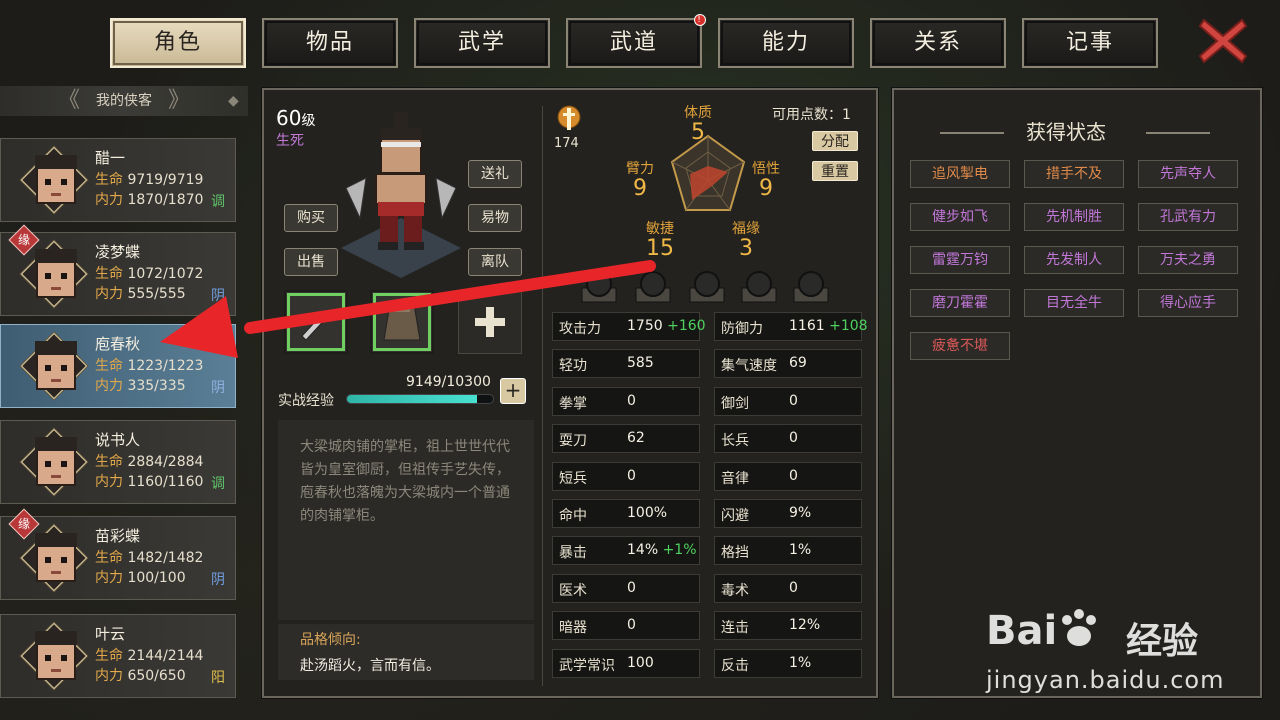 Image resolution: width=1280 pixels, height=720 pixels. Describe the element at coordinates (835, 141) in the screenshot. I see `allocate-button: 分配` at that location.